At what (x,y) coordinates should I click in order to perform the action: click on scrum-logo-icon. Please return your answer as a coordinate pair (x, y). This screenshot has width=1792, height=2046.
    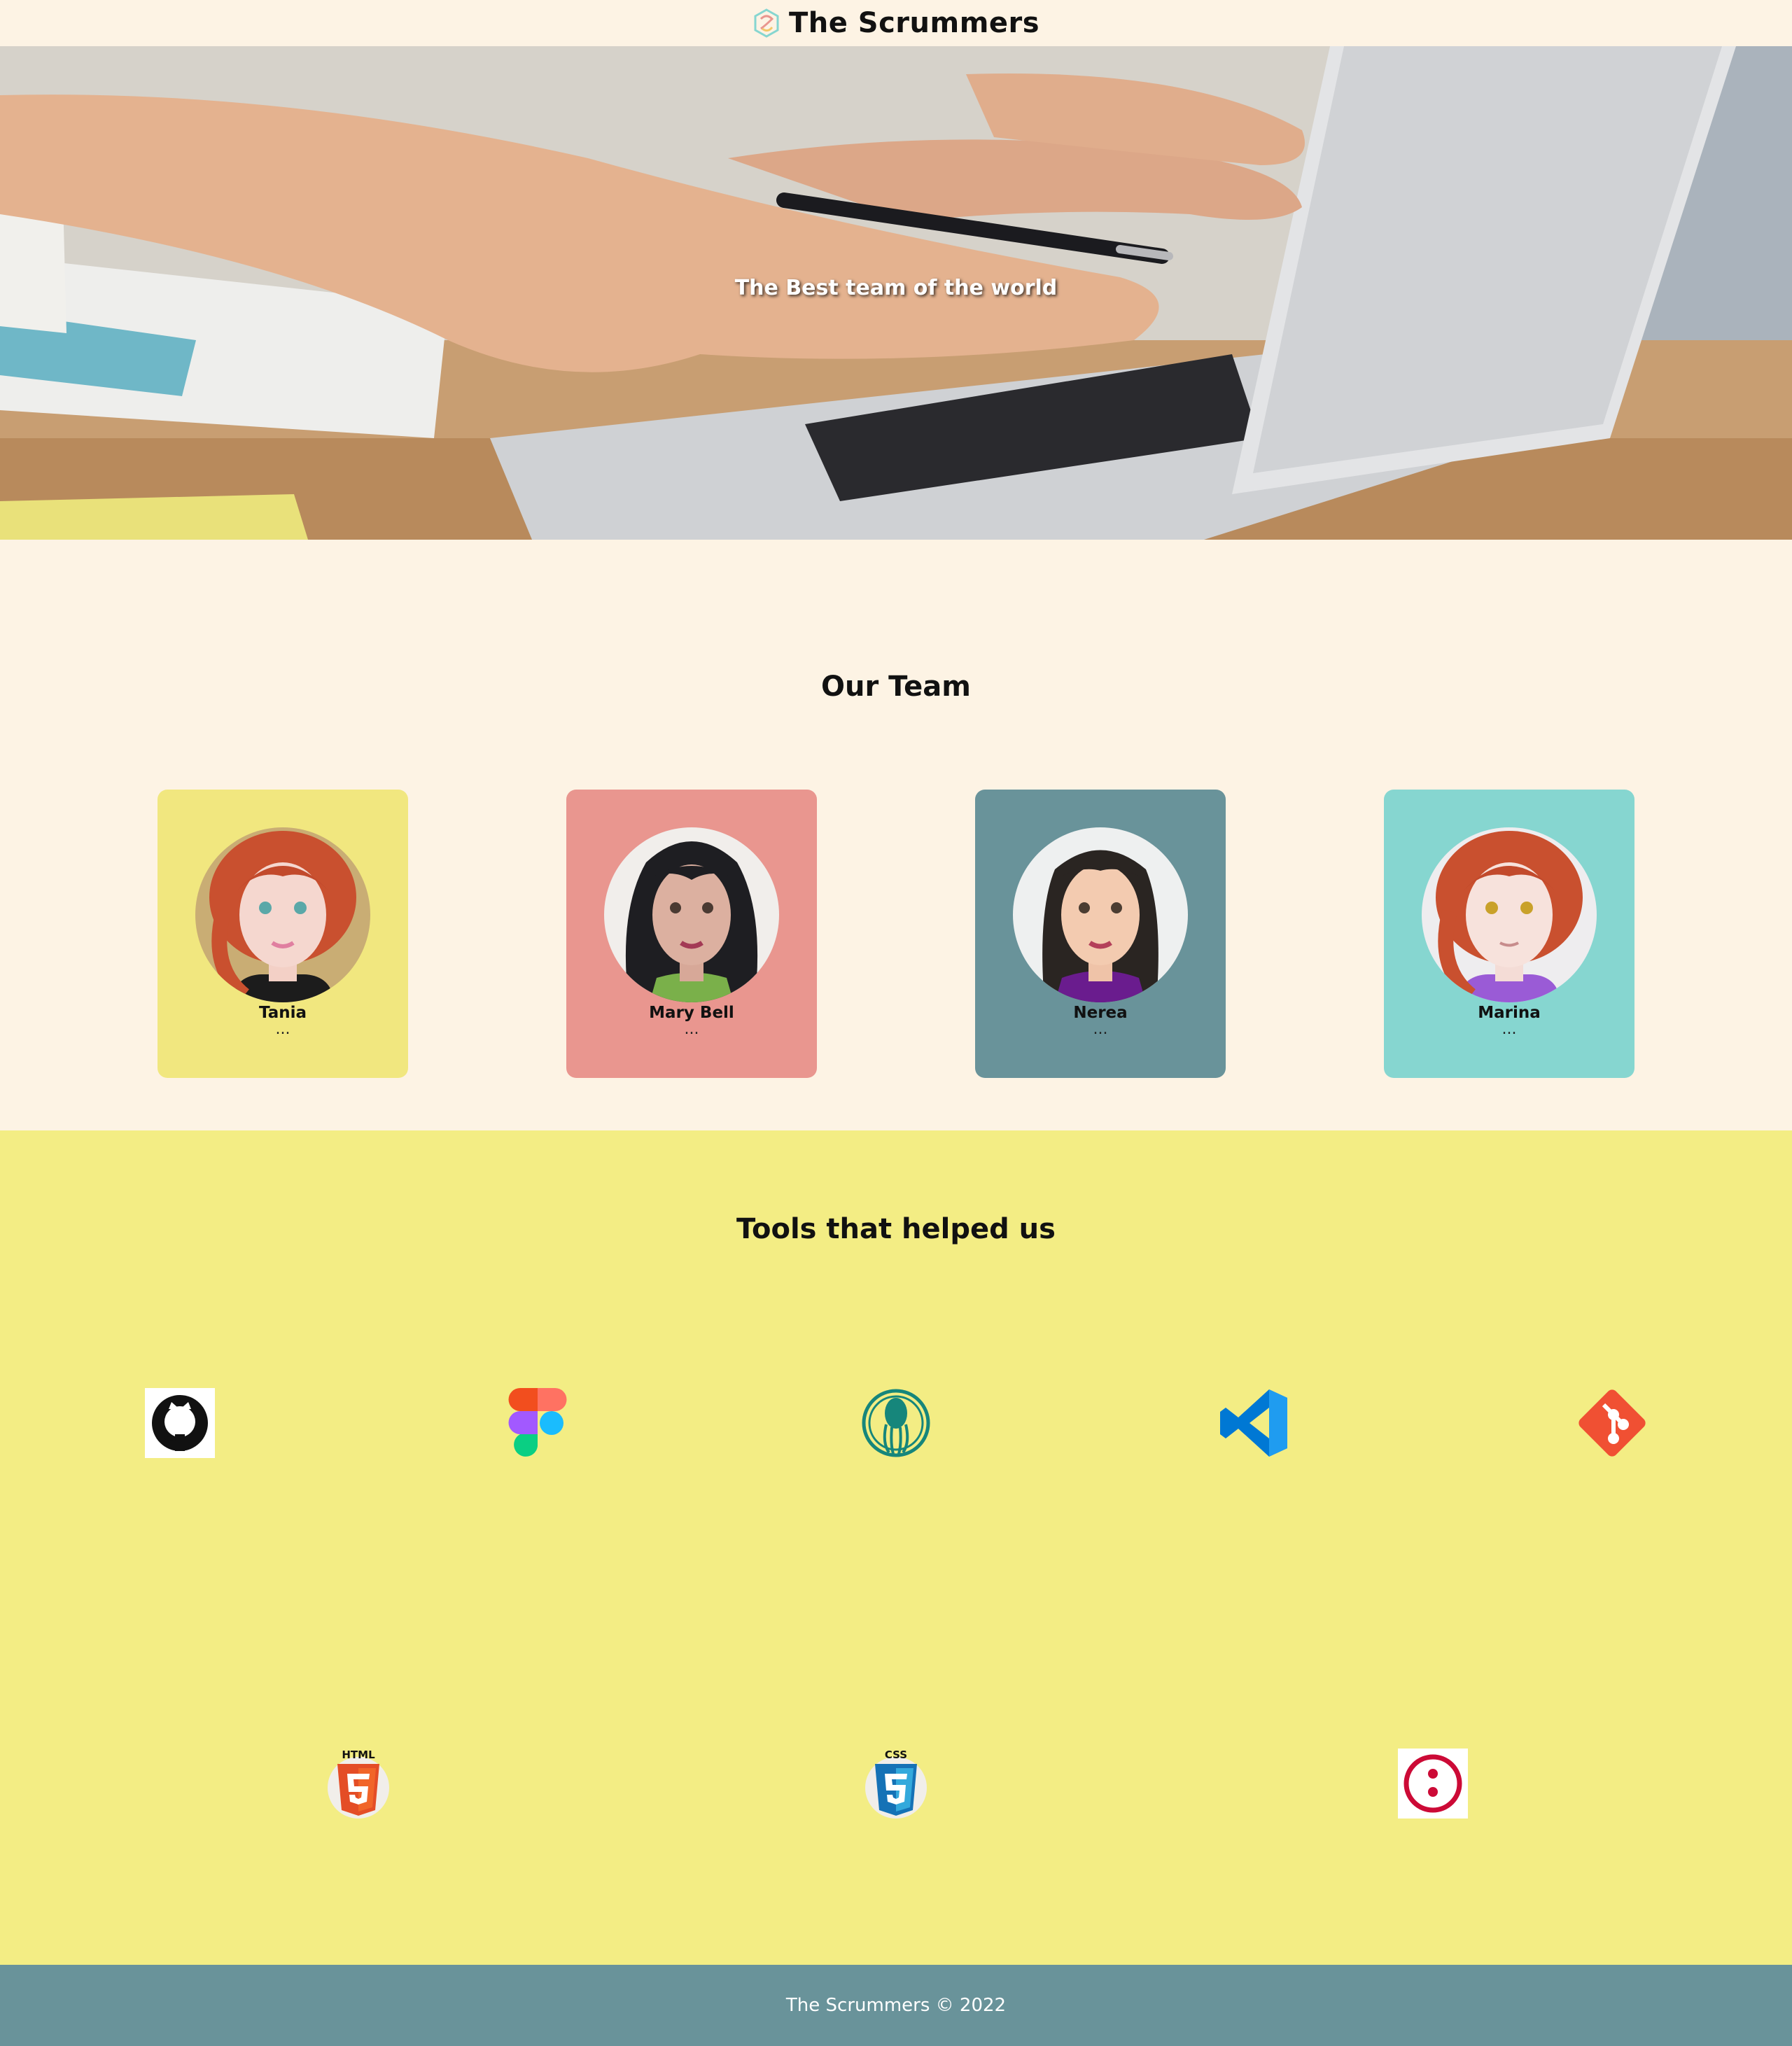
    Looking at the image, I should click on (766, 23).